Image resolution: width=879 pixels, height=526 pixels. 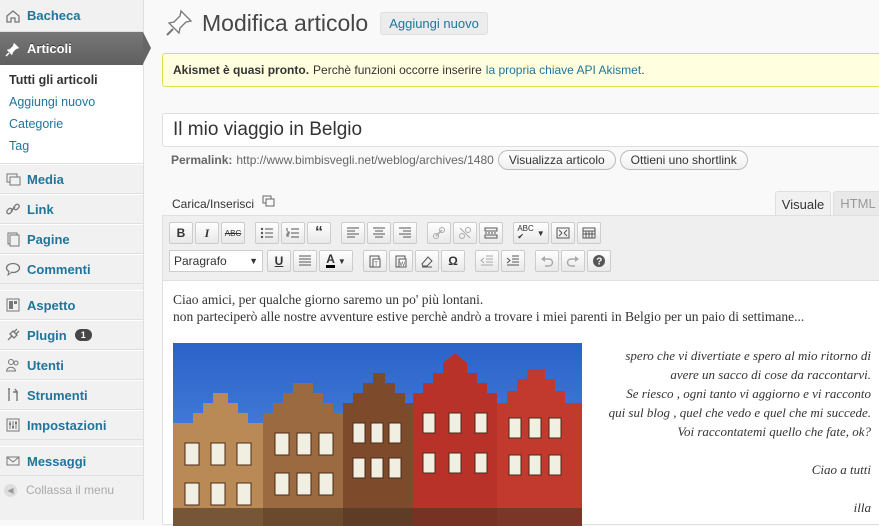 What do you see at coordinates (375, 261) in the screenshot?
I see `paste-text-icon: T` at bounding box center [375, 261].